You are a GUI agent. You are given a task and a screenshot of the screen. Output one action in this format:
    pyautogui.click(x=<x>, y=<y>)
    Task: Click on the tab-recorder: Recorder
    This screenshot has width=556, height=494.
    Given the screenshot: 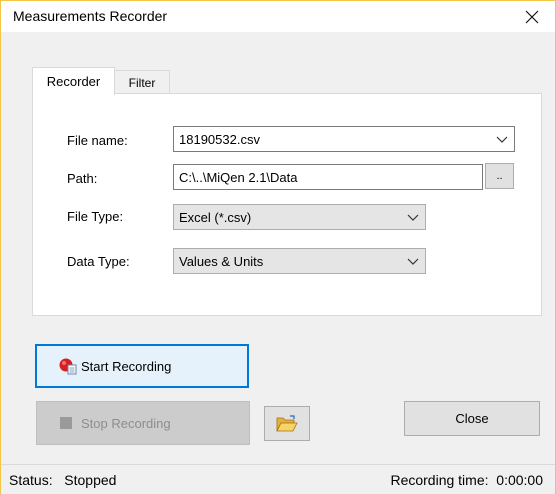 What is the action you would take?
    pyautogui.click(x=73, y=81)
    